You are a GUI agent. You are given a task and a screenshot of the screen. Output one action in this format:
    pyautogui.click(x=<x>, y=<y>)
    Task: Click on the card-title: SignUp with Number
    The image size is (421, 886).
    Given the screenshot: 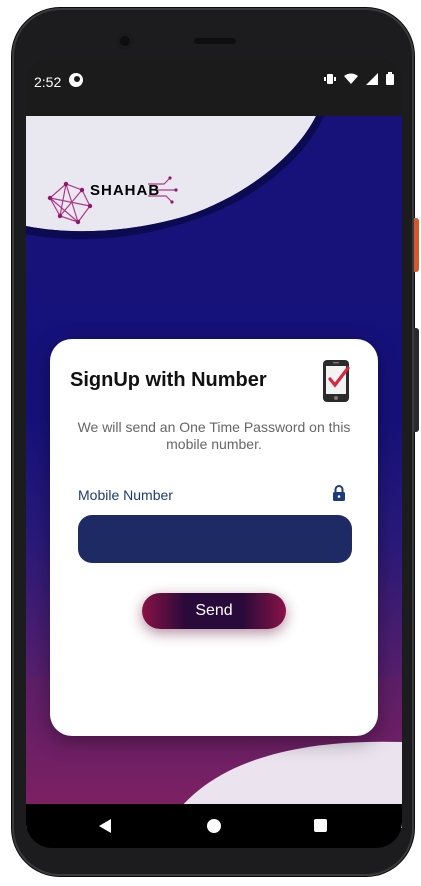 What is the action you would take?
    pyautogui.click(x=168, y=380)
    